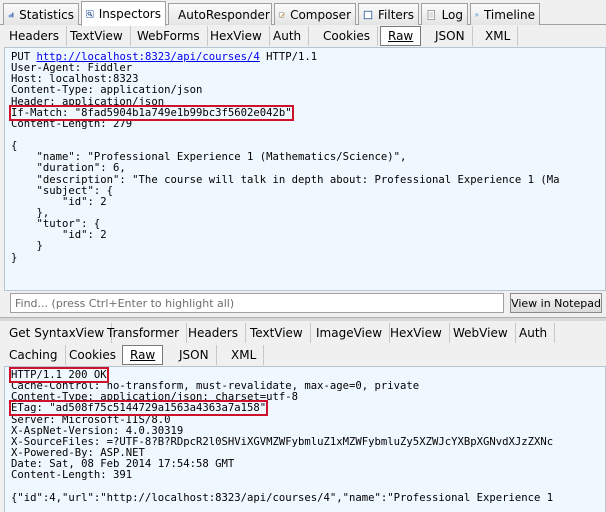 This screenshot has height=512, width=606. What do you see at coordinates (303, 319) in the screenshot?
I see `pane-splitter` at bounding box center [303, 319].